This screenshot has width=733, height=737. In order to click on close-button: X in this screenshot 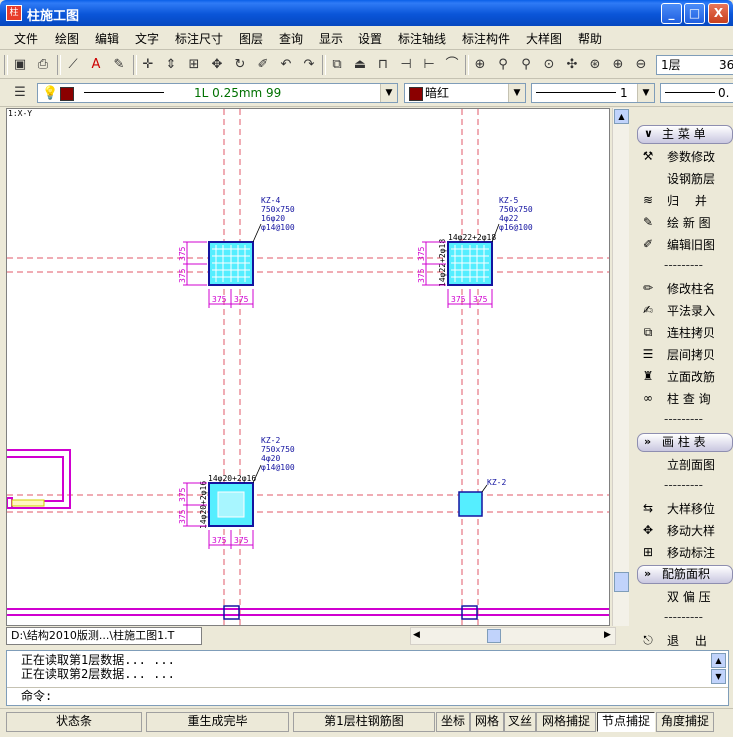, I will do `click(718, 13)`.